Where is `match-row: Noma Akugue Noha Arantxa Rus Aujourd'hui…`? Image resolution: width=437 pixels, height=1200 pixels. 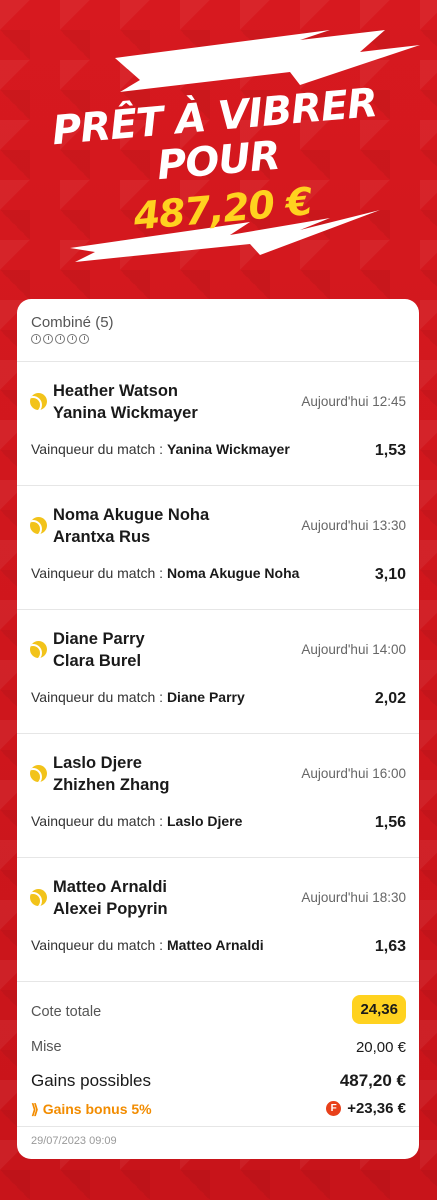 match-row: Noma Akugue Noha Arantxa Rus Aujourd'hui… is located at coordinates (218, 548).